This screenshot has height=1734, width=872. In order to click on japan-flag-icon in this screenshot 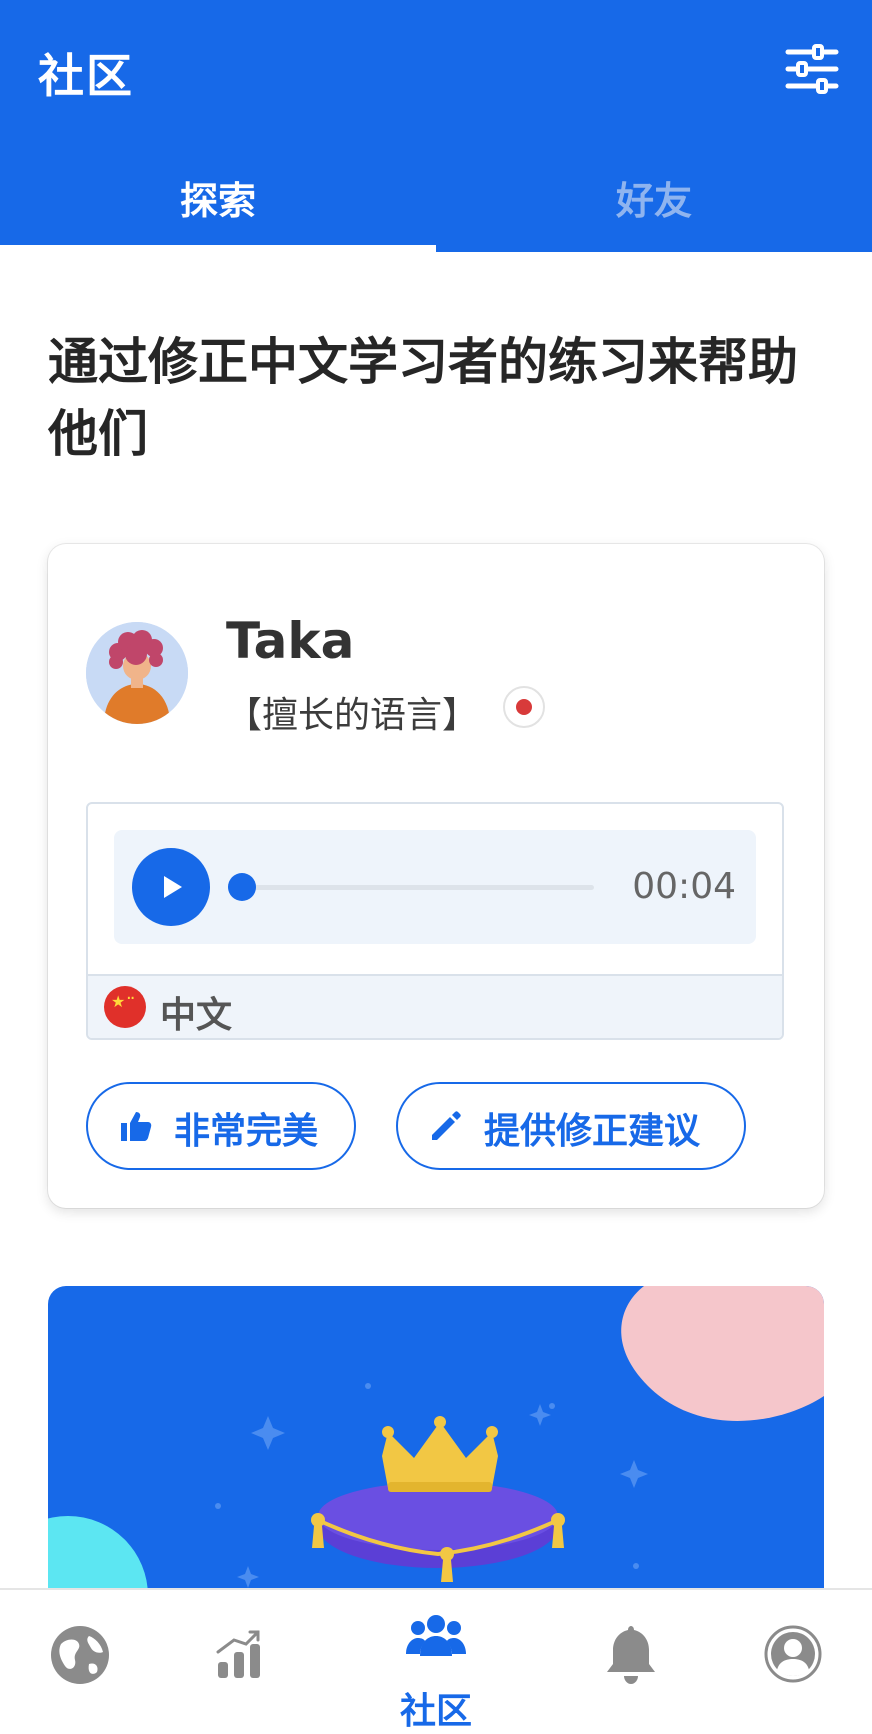, I will do `click(524, 707)`.